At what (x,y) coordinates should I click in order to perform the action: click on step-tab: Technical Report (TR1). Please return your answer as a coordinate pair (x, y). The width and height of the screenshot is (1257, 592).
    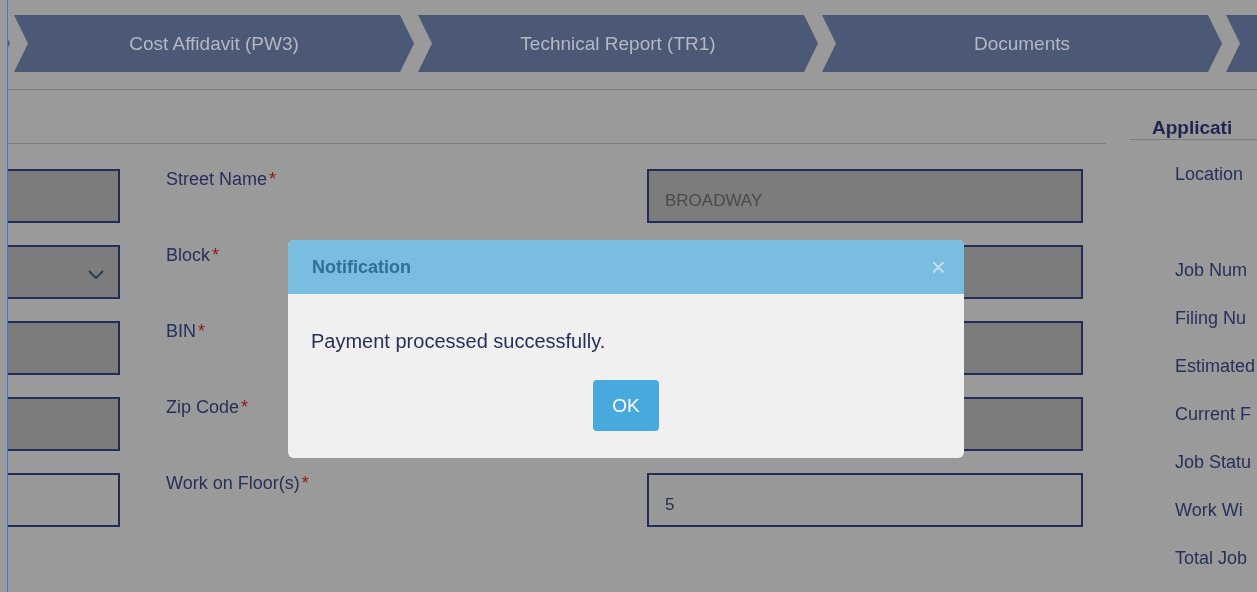
    Looking at the image, I should click on (618, 43).